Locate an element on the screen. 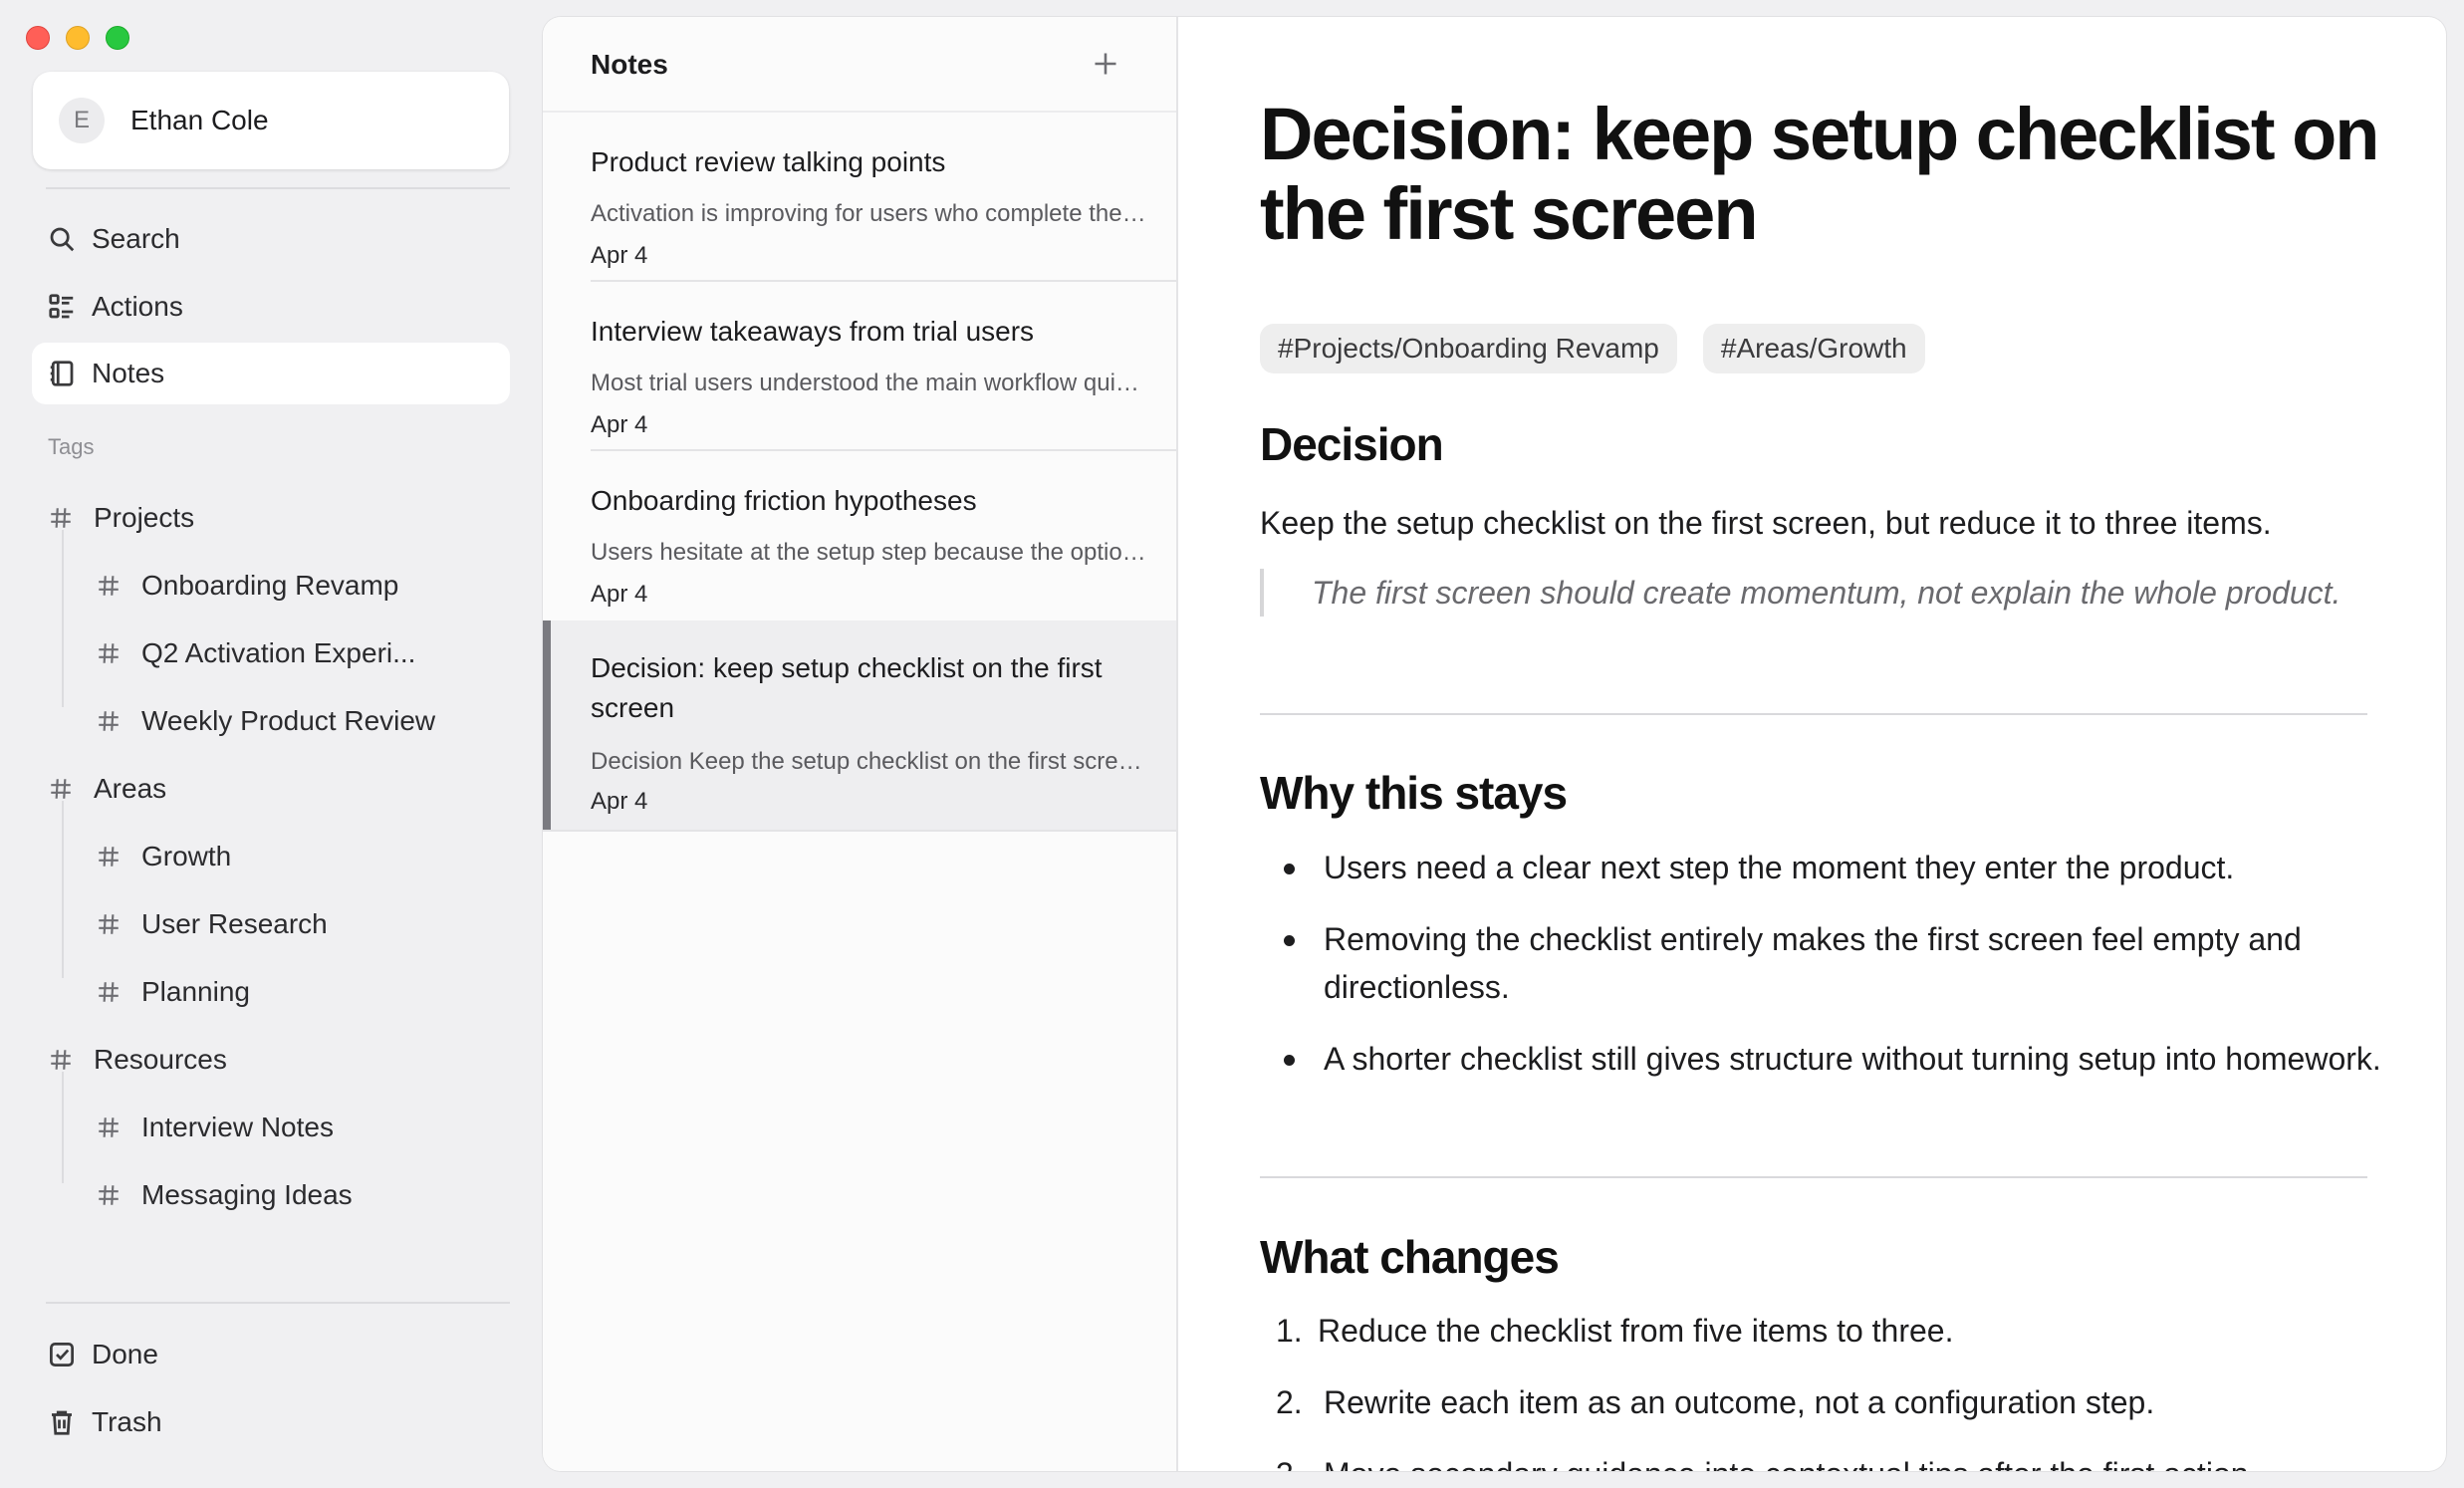 This screenshot has height=1488, width=2464. tag-label: Messaging Ideas is located at coordinates (247, 1194).